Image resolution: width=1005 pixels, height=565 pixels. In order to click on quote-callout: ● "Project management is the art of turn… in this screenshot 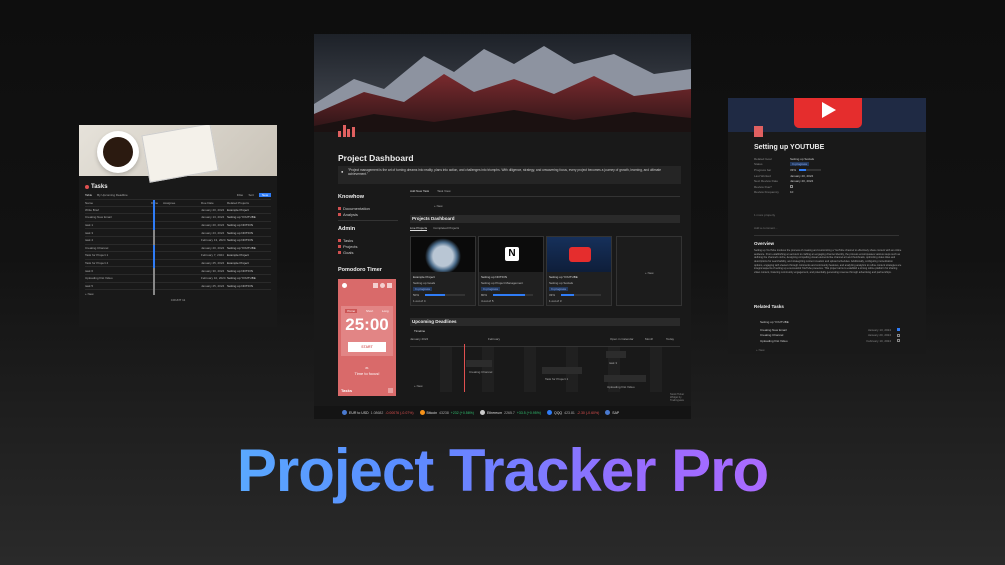, I will do `click(509, 175)`.